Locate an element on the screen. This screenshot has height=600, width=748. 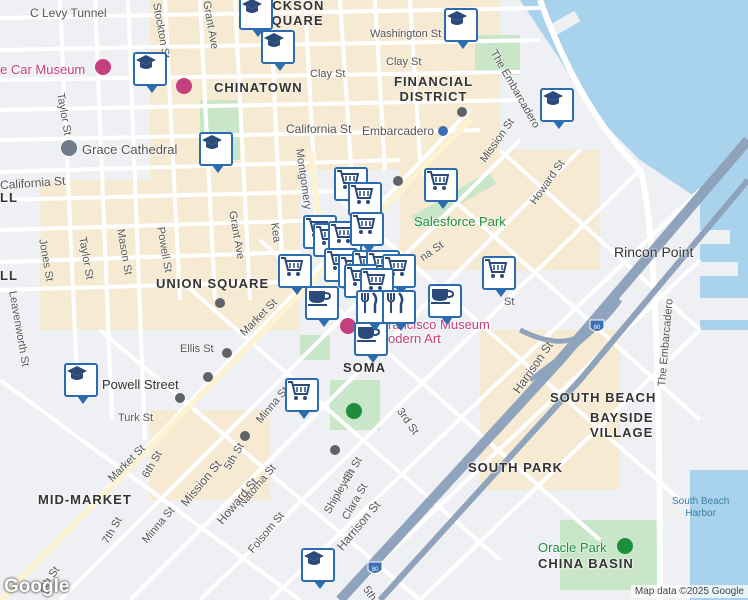
street-california: California St is located at coordinates (319, 129).